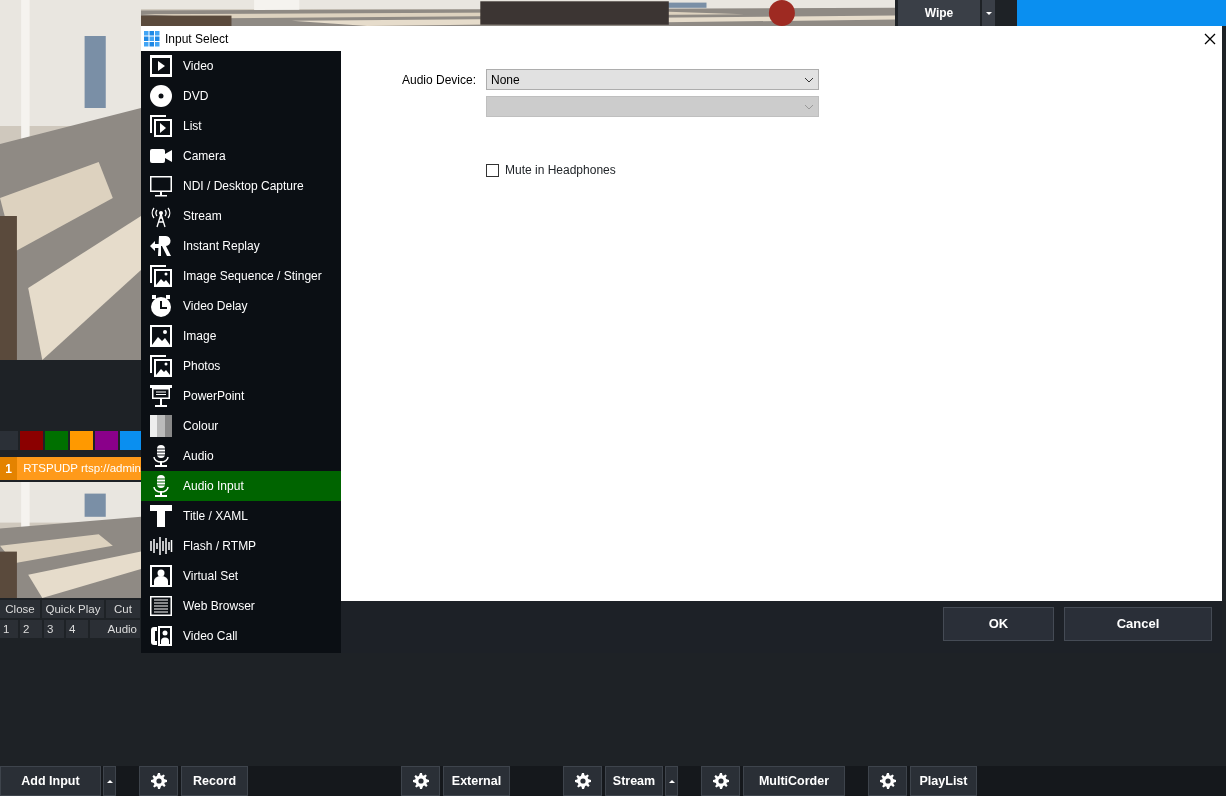 The image size is (1226, 796). Describe the element at coordinates (9, 629) in the screenshot. I see `shortcut-button: 1` at that location.